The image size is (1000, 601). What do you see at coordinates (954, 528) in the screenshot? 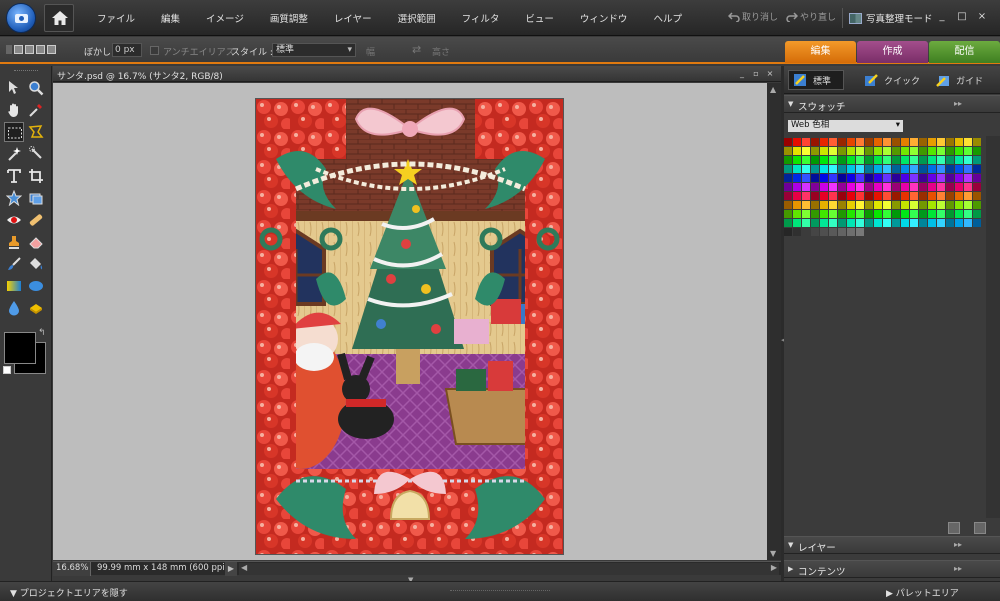
I see `new-swatch-icon` at bounding box center [954, 528].